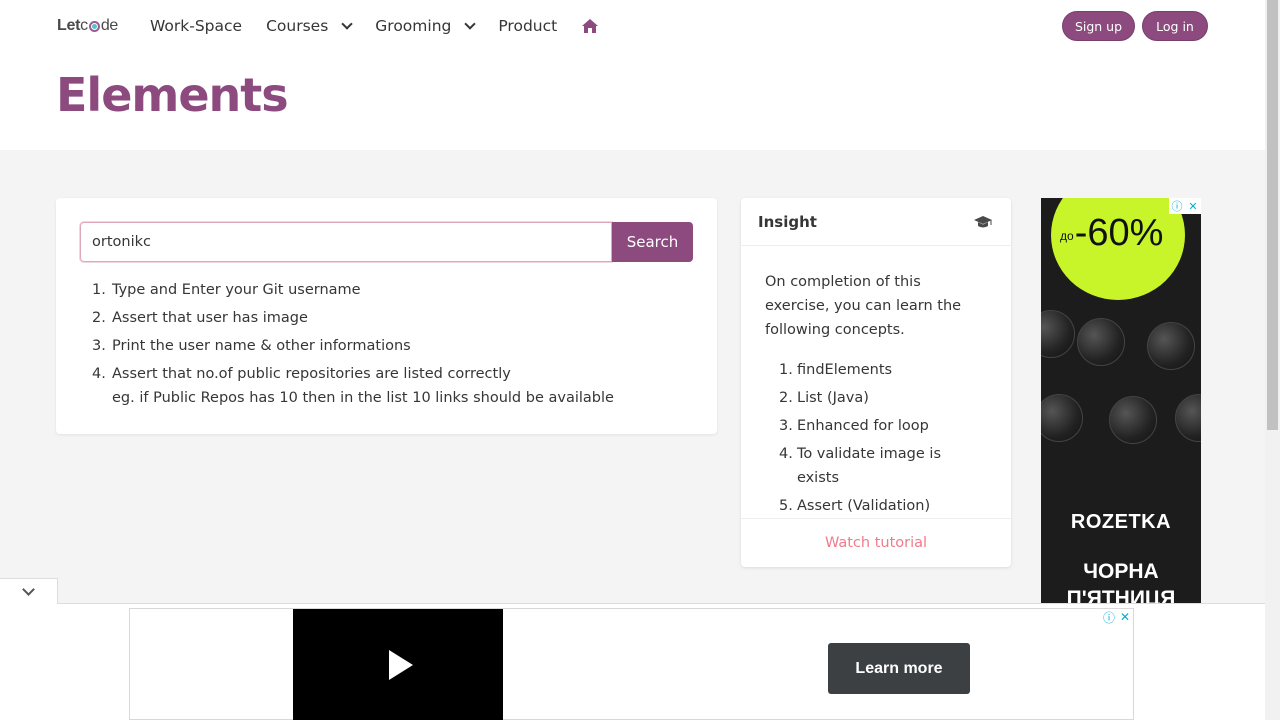  I want to click on watch-tutorial-link: Watch tutorial, so click(876, 542).